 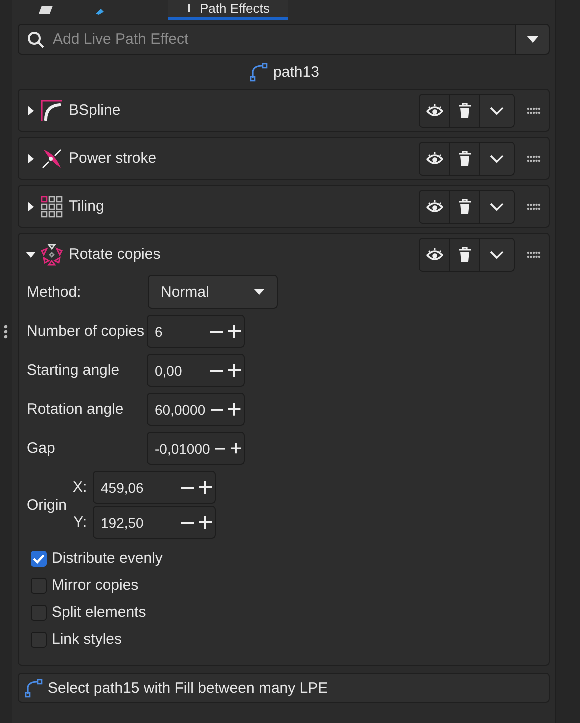 I want to click on effect-name: Power stroke, so click(x=113, y=158).